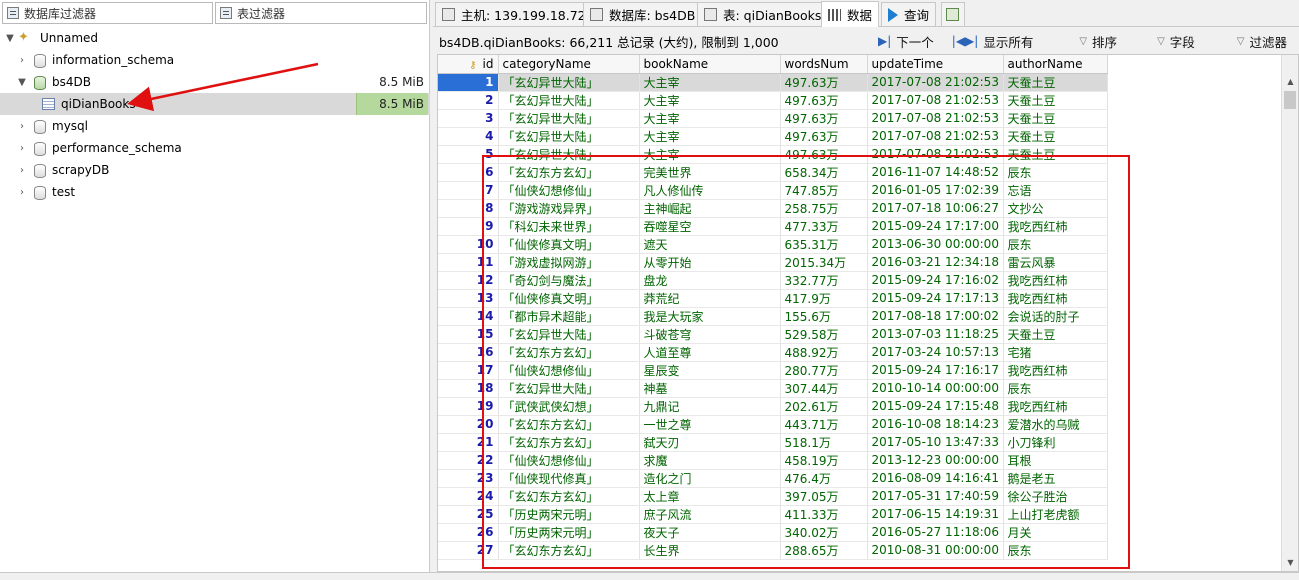  I want to click on cell-updatetime: 2010-10-14 00:00:00, so click(935, 388).